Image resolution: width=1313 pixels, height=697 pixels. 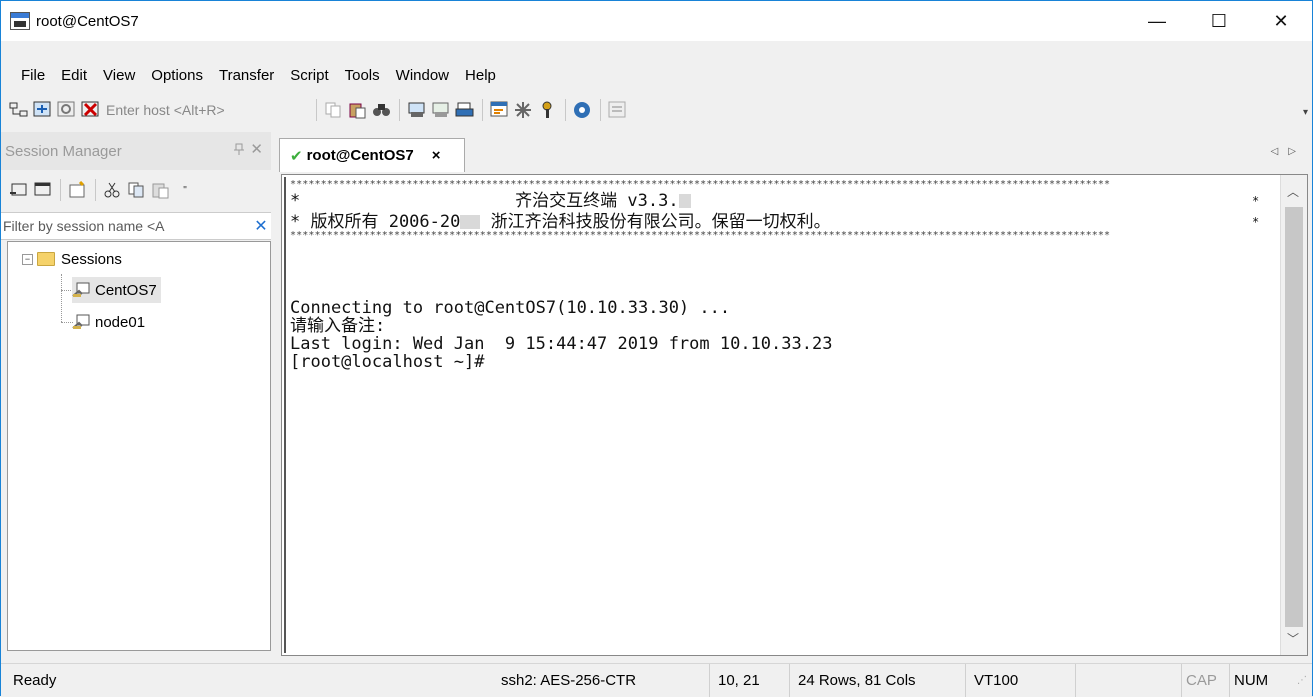 I want to click on title-bar: root@CentOS7 — ☐ ✕, so click(x=656, y=21).